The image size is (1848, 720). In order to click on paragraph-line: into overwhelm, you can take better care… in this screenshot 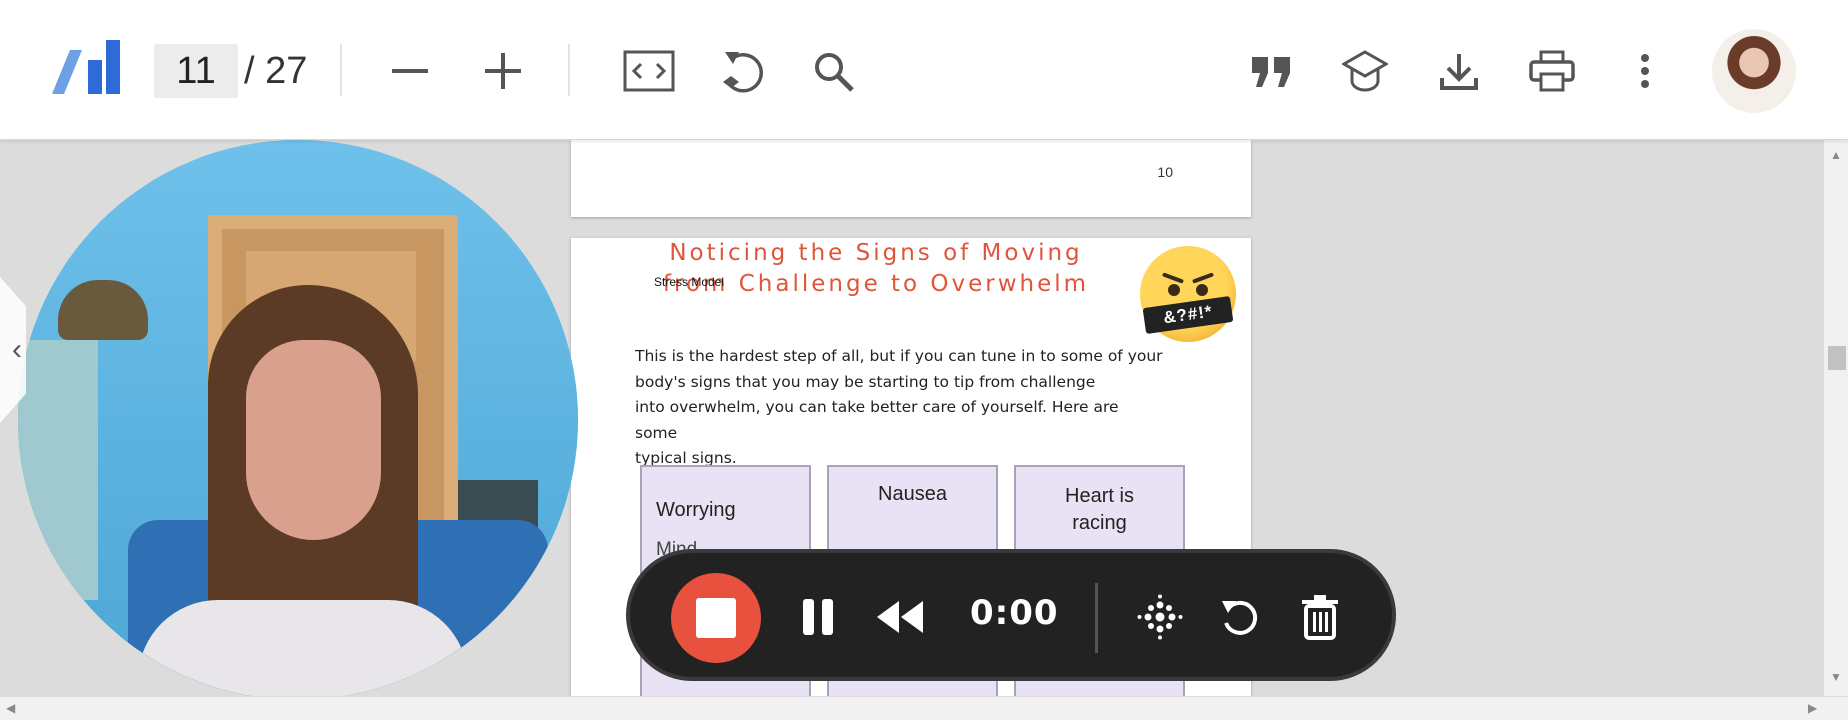, I will do `click(877, 420)`.